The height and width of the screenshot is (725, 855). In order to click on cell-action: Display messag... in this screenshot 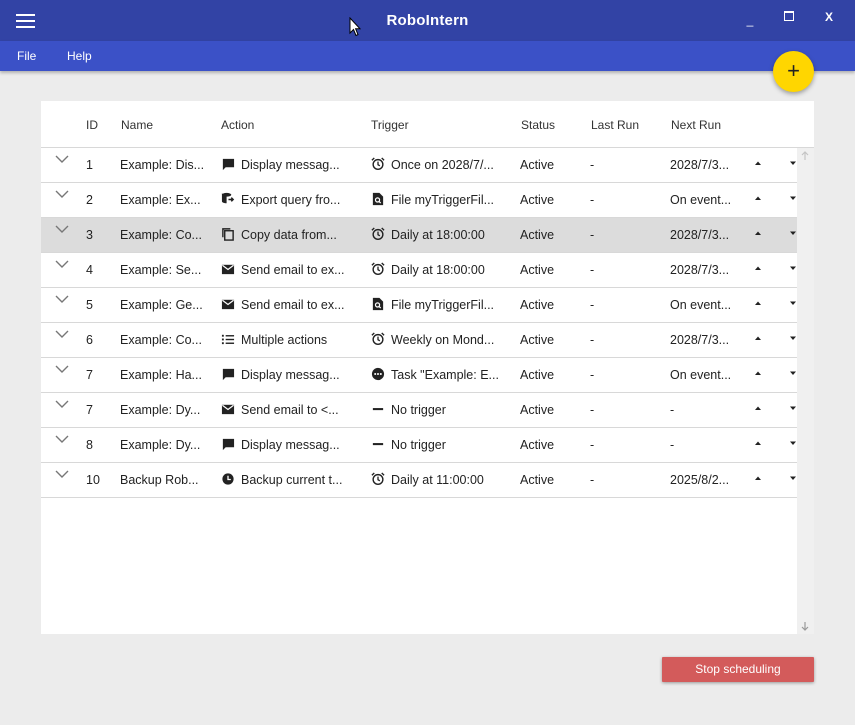, I will do `click(290, 165)`.